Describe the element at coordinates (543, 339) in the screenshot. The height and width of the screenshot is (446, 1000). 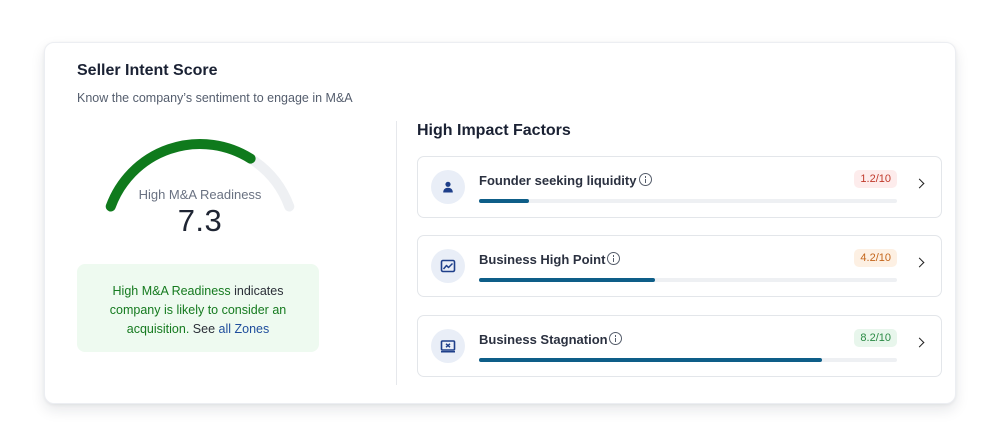
I see `factor-name: Business Stagnation` at that location.